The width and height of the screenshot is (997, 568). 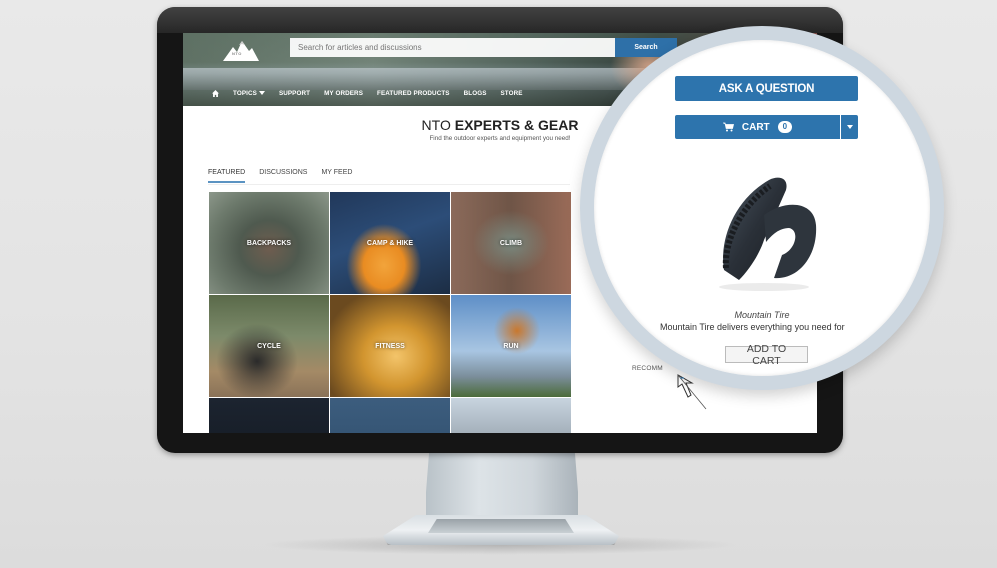 I want to click on topic-label: Camp & Hike, so click(x=390, y=243).